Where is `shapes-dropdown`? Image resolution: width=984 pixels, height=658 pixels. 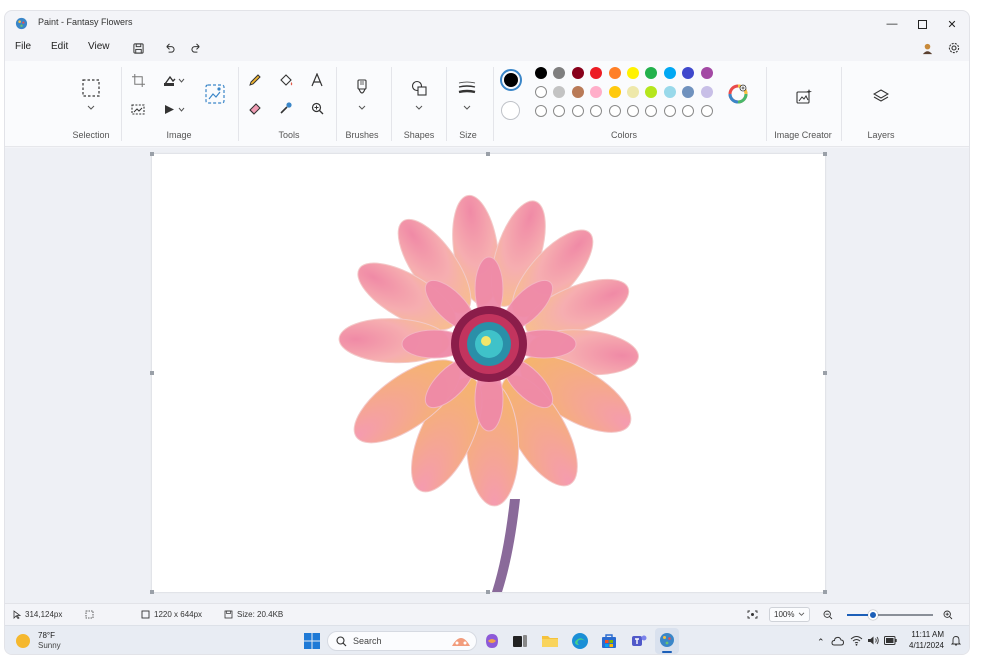
shapes-dropdown is located at coordinates (419, 108).